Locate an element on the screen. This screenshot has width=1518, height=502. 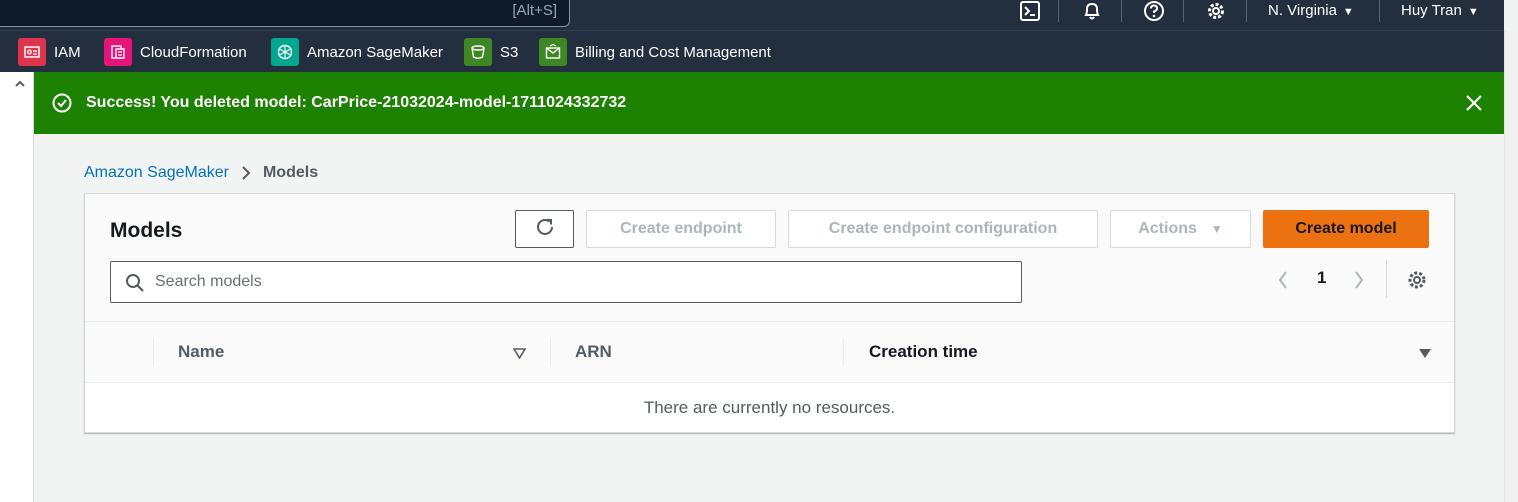
breadcrumb-current: Models is located at coordinates (290, 172).